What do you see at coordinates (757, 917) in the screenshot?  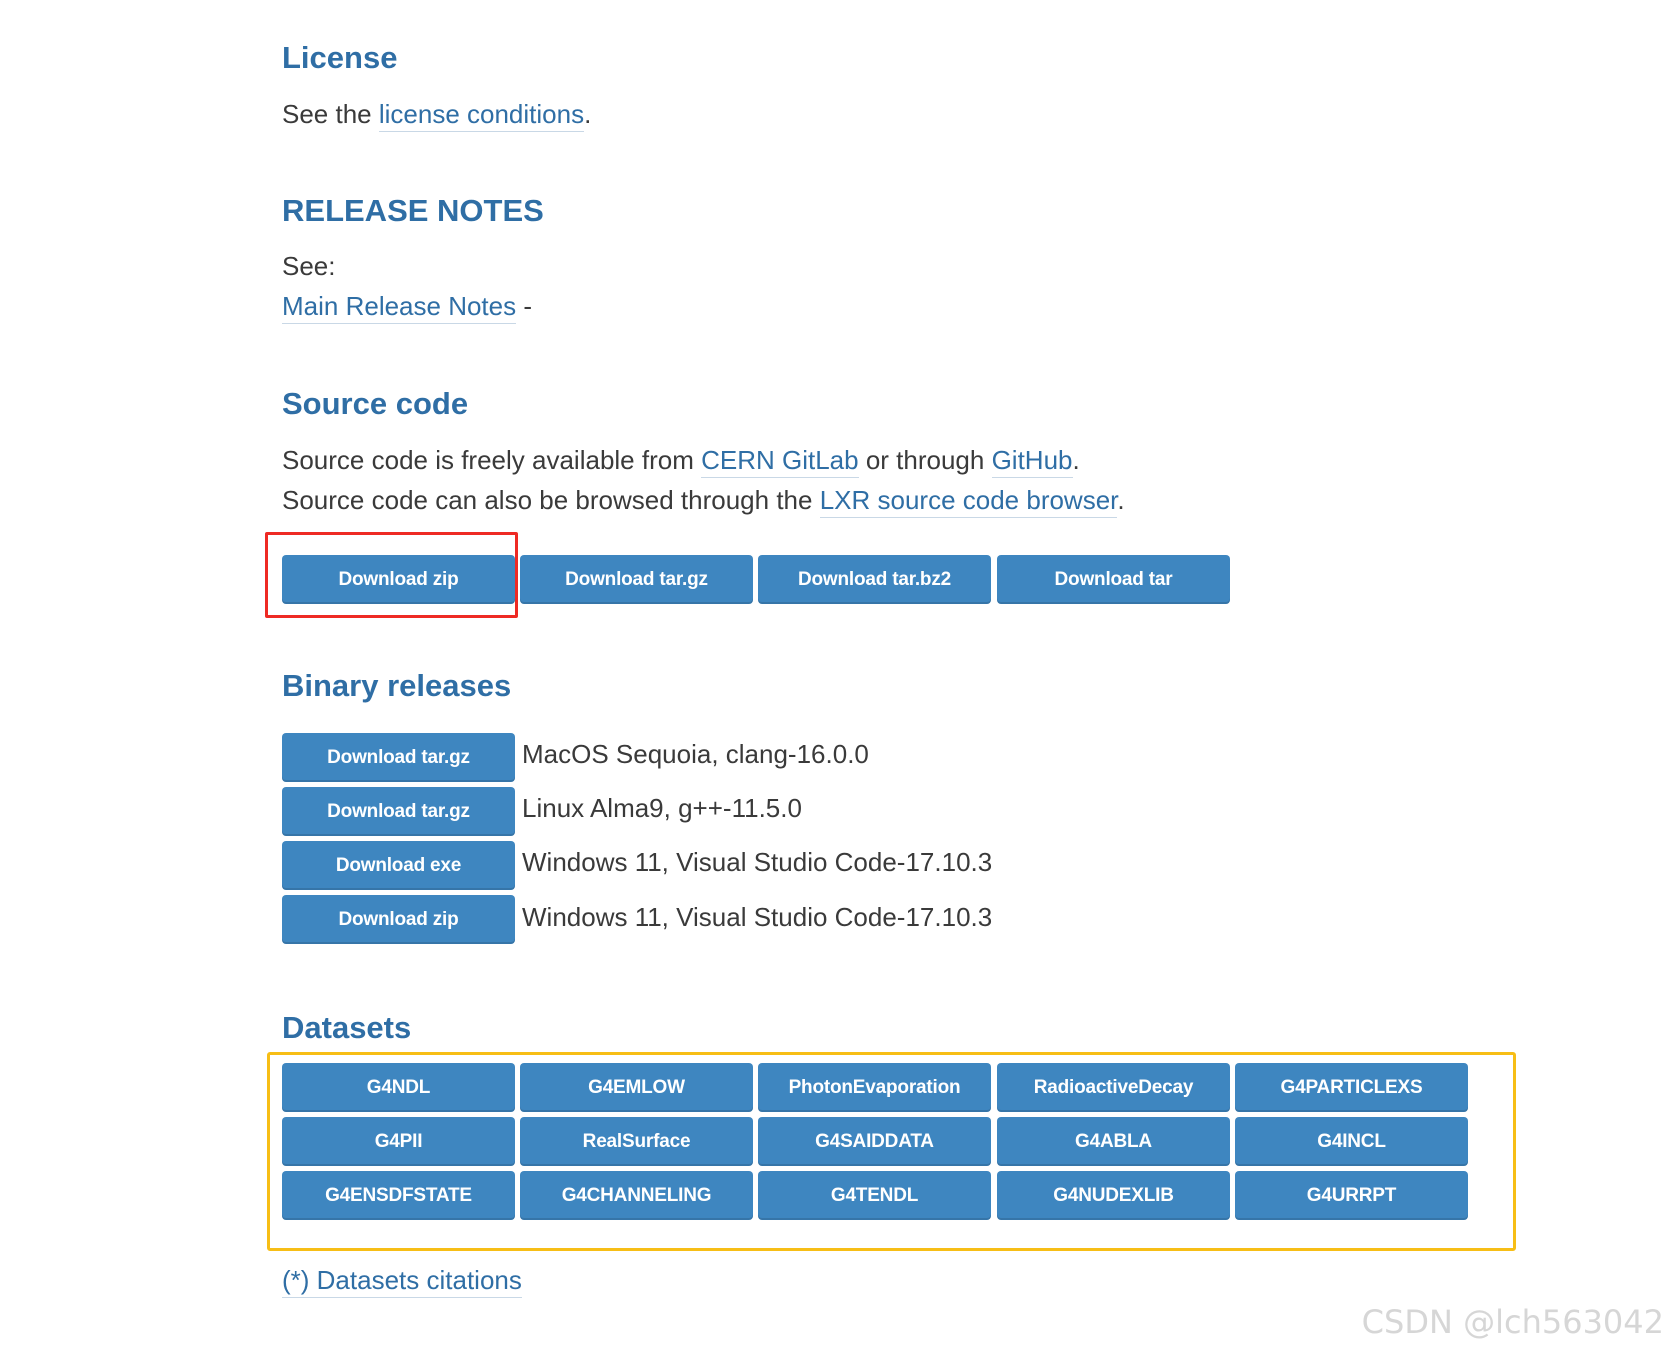 I see `binary-windows-zip-desc: Windows 11, Visual Studio Code-17.10.3` at bounding box center [757, 917].